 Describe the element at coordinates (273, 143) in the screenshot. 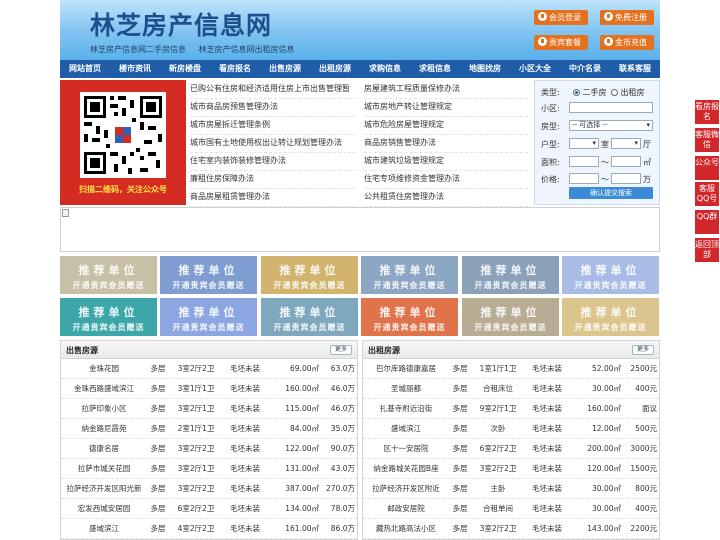

I see `policy-link: 城市国有土地使用权出让转让规划管理办法` at that location.